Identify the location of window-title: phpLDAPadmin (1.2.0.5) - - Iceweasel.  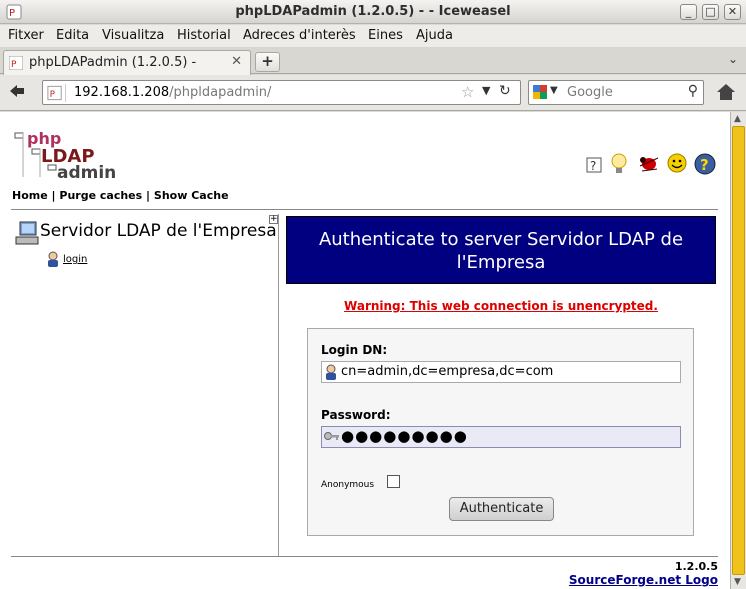
(373, 11).